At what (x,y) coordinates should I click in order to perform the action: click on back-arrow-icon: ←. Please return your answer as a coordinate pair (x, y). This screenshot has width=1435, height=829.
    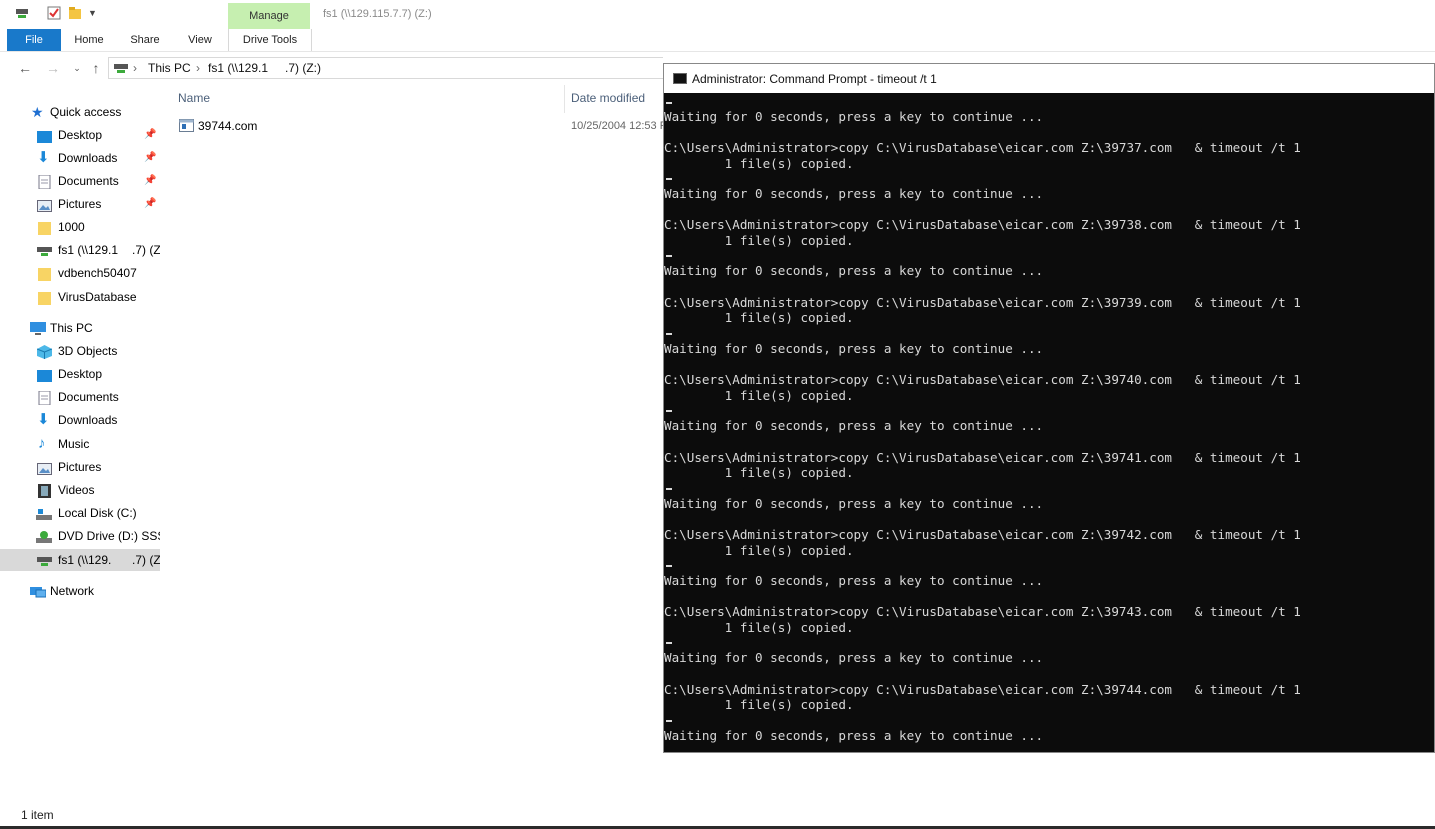
    Looking at the image, I should click on (25, 68).